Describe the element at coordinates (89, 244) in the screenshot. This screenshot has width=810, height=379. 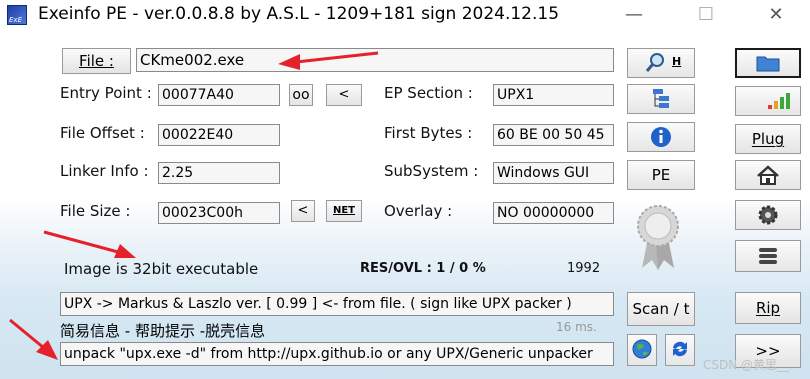
I see `arrow-annotation-image` at that location.